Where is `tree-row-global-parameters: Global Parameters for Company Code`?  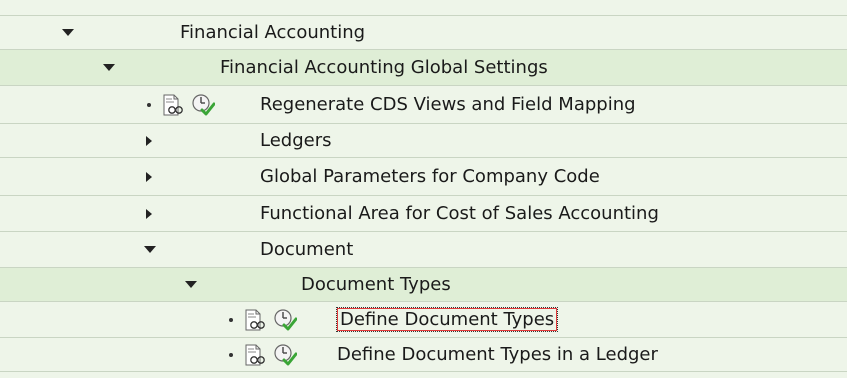 tree-row-global-parameters: Global Parameters for Company Code is located at coordinates (423, 177).